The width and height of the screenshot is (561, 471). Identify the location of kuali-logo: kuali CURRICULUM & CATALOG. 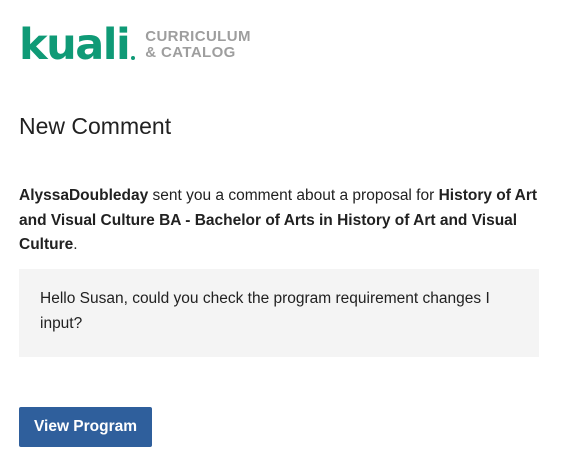
(135, 45).